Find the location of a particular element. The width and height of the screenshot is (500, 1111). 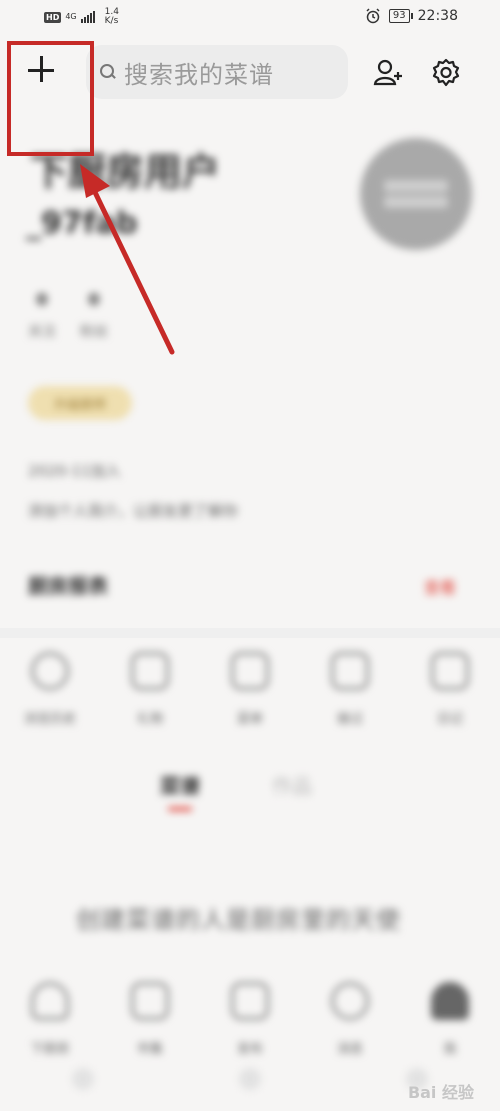

watermark: Bai 经验 is located at coordinates (440, 1092).